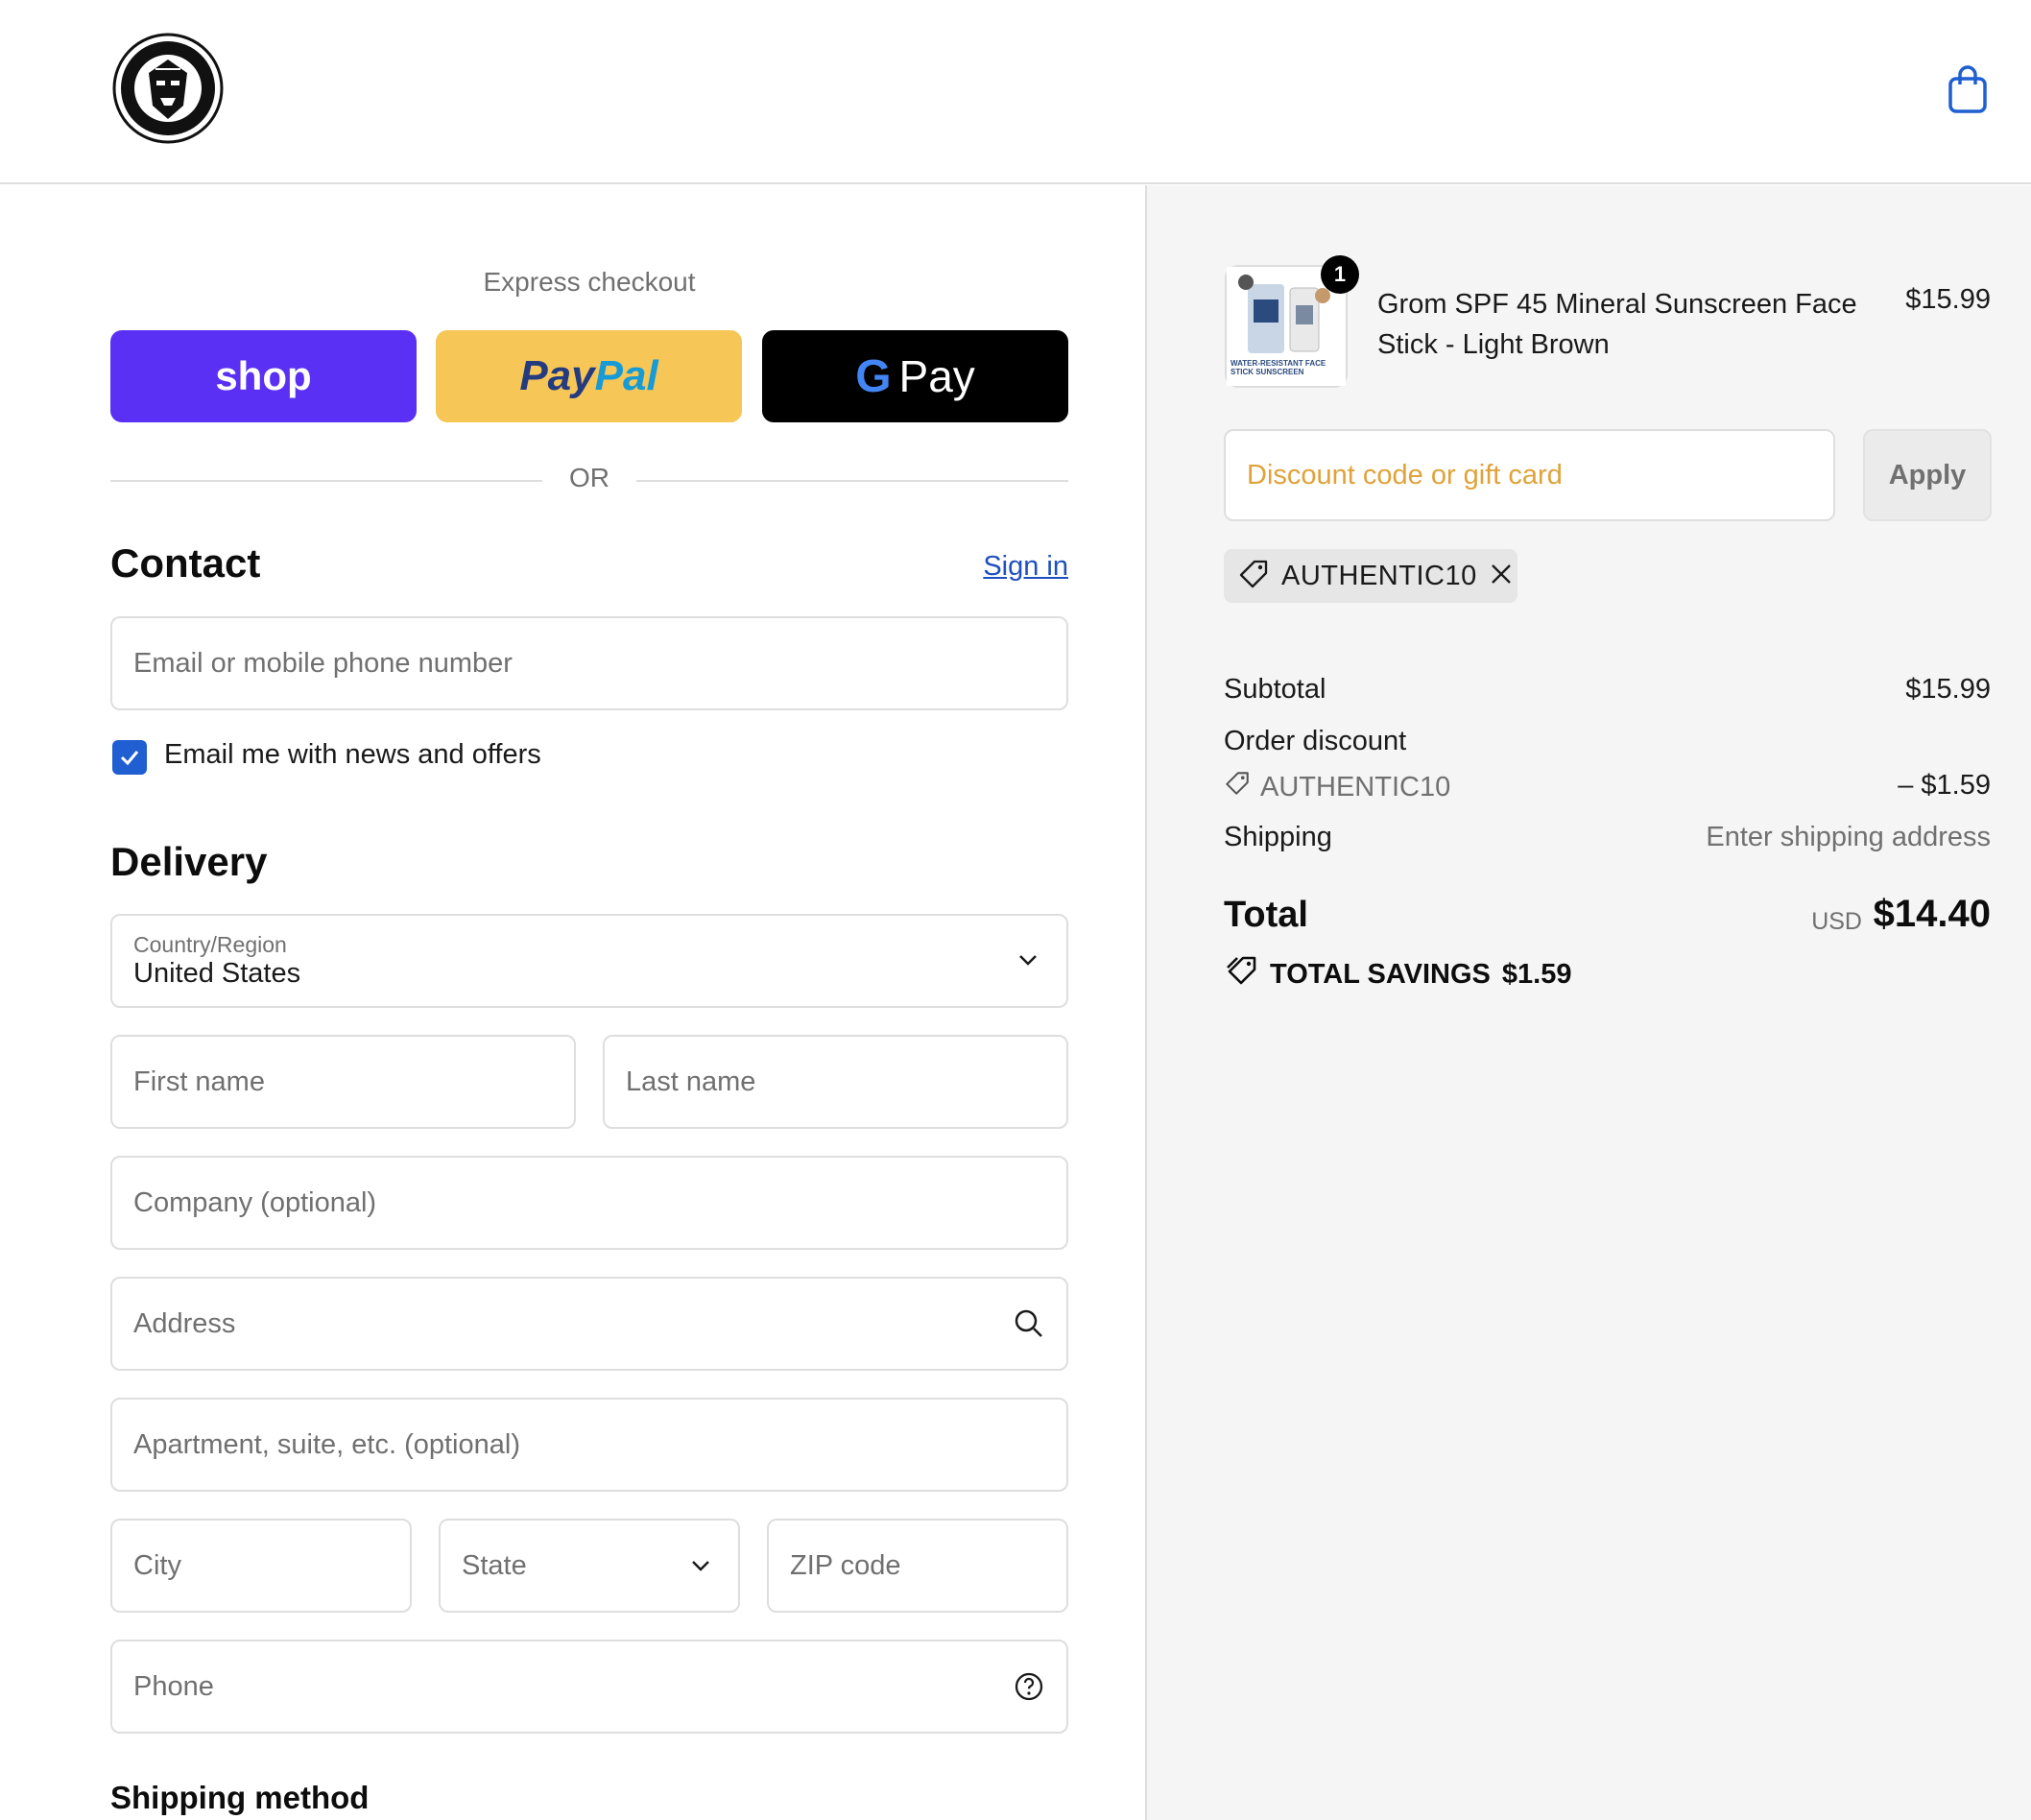 The image size is (2031, 1820). I want to click on country-label: Country/Region, so click(210, 945).